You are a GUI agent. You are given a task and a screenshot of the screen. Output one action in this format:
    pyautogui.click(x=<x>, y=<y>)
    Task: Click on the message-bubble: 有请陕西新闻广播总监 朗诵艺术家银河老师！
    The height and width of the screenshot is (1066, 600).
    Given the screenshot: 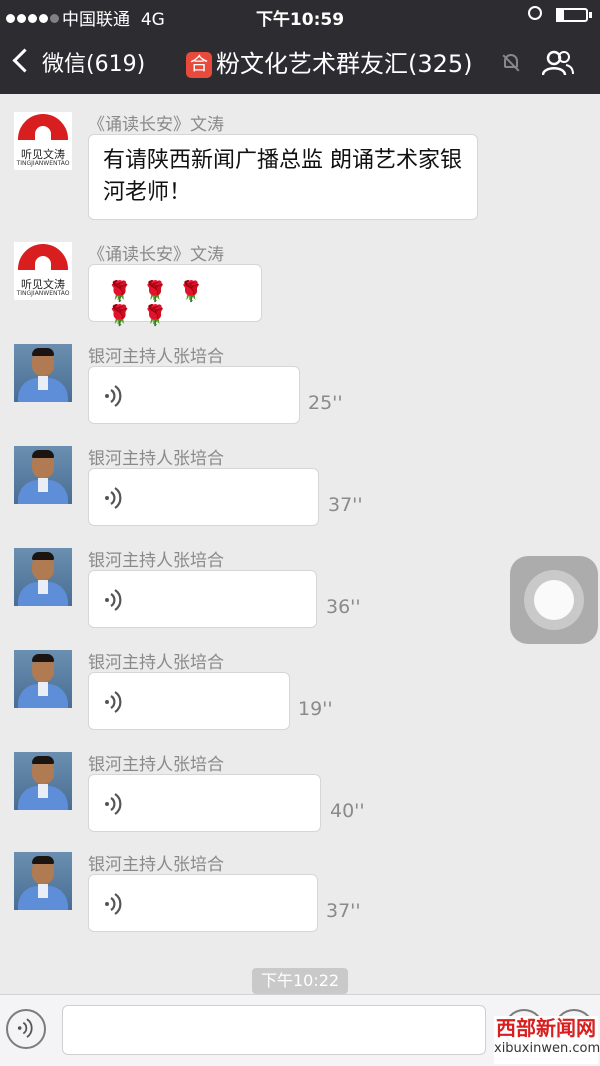 What is the action you would take?
    pyautogui.click(x=283, y=177)
    